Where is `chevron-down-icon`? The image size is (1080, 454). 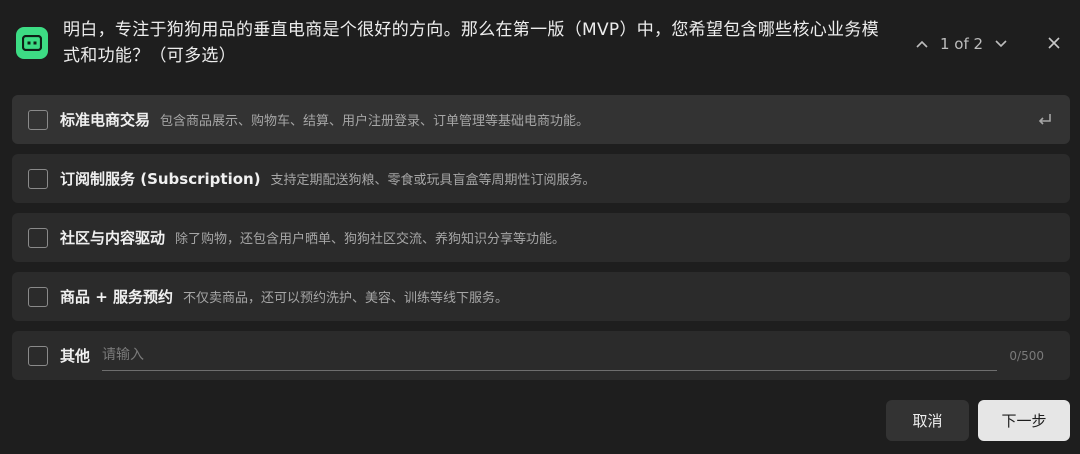
chevron-down-icon is located at coordinates (1001, 44).